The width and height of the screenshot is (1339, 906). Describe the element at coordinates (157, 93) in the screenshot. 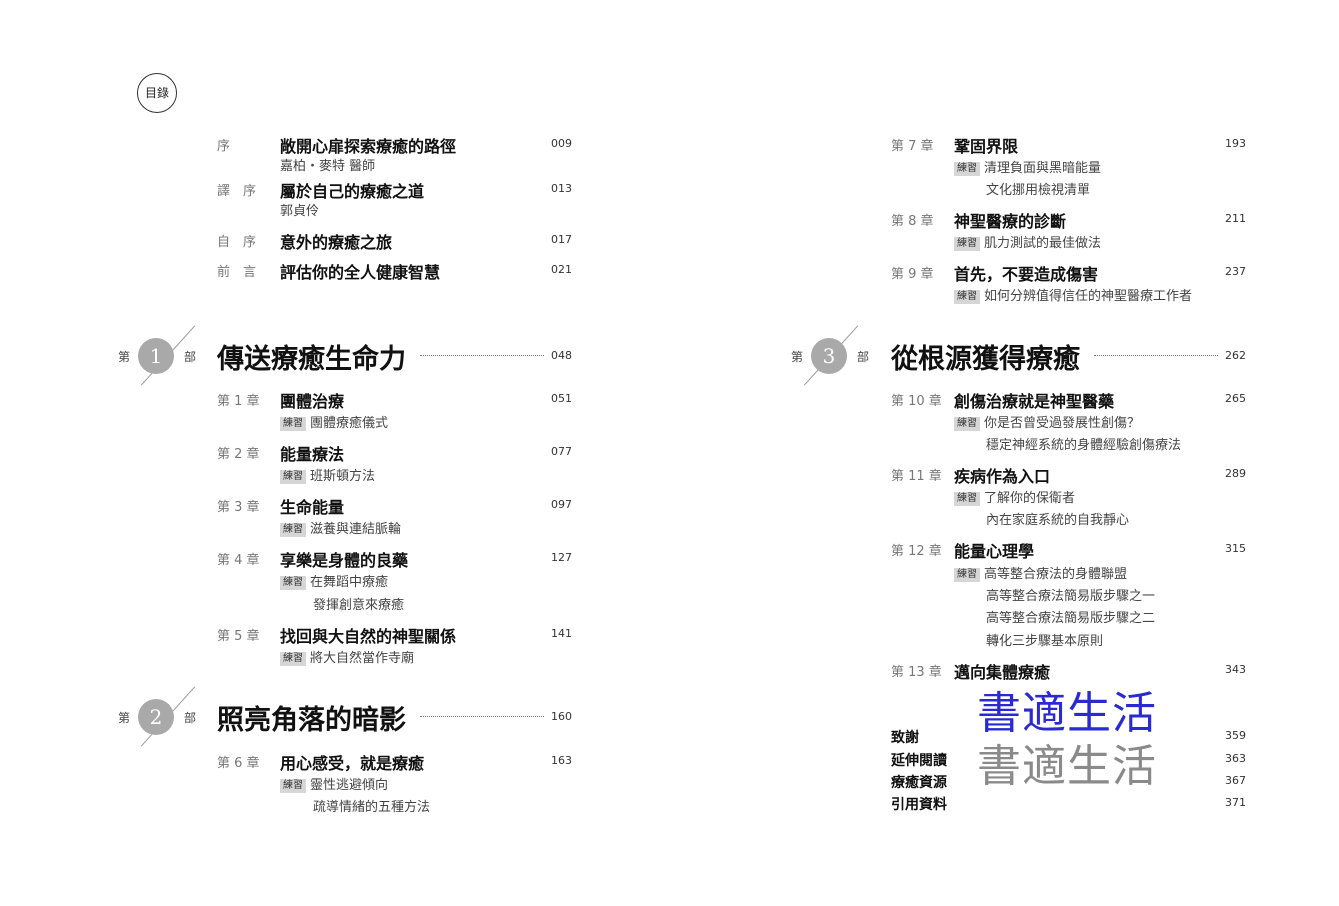

I see `toc-badge: 目錄` at that location.